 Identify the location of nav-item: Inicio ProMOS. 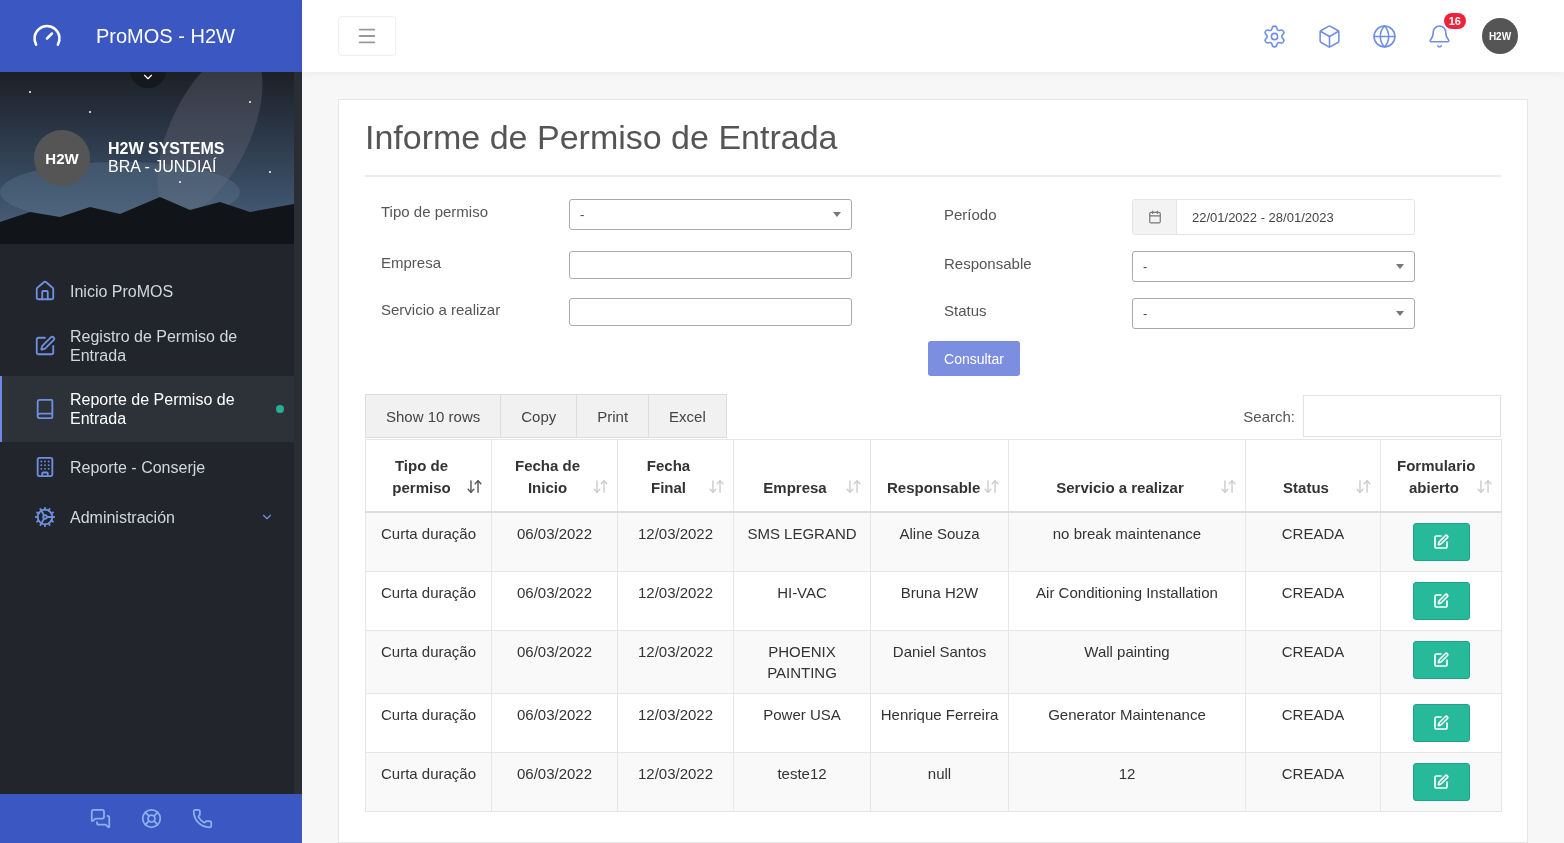
(147, 291).